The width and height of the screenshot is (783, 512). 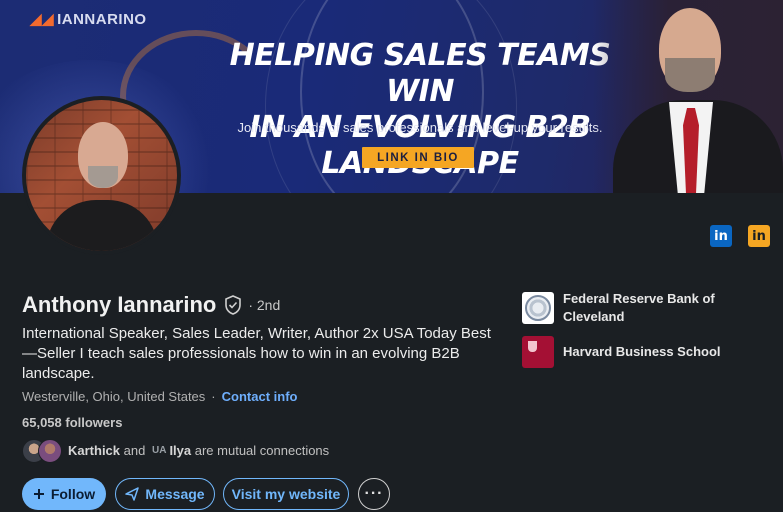 I want to click on harvard-logo, so click(x=538, y=352).